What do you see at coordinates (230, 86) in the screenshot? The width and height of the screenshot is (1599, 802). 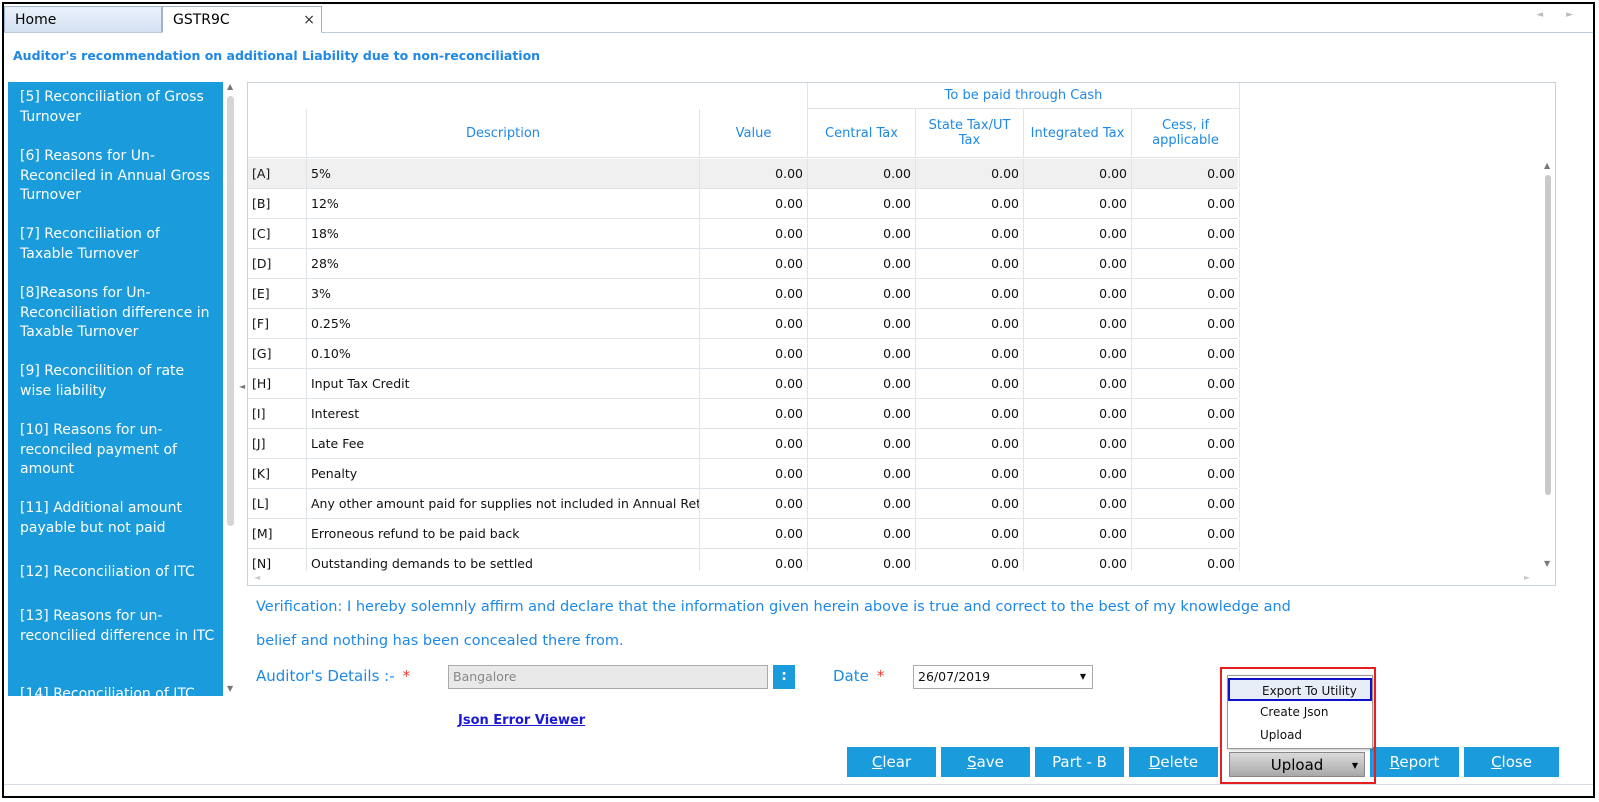 I see `scroll-up-icon: ▲` at bounding box center [230, 86].